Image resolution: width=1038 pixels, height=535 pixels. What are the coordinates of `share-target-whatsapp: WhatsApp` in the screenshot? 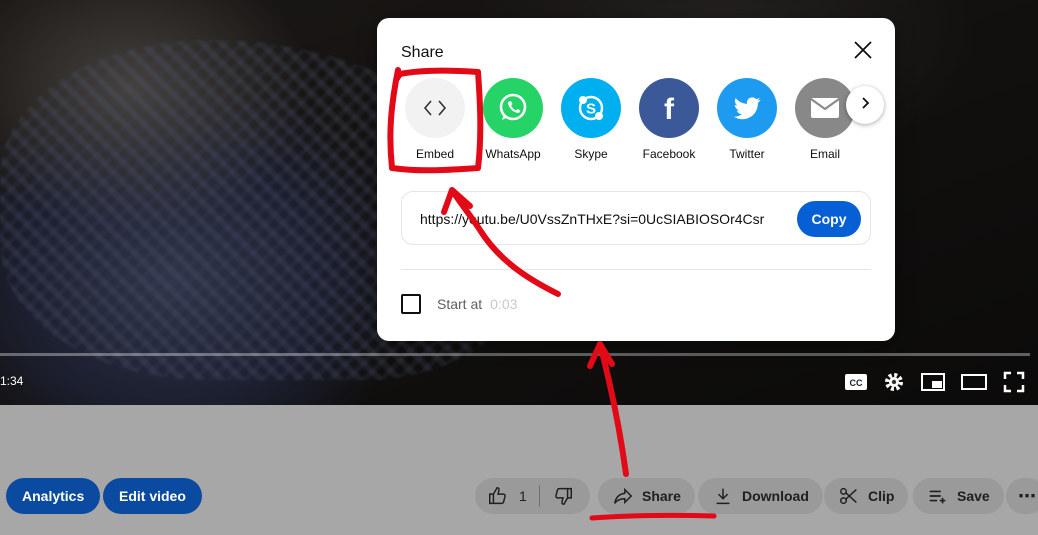 It's located at (513, 119).